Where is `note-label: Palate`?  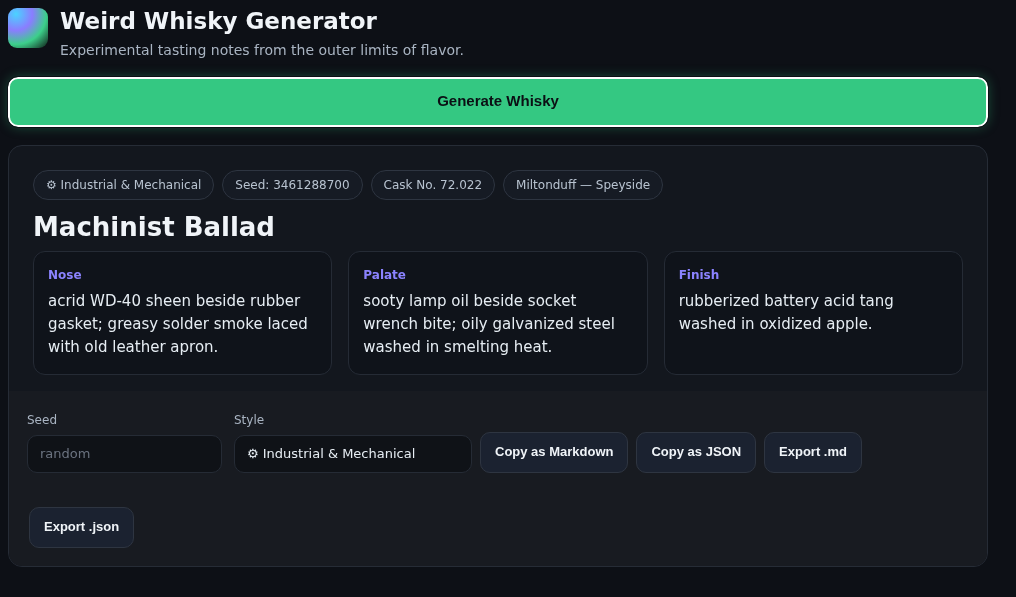 note-label: Palate is located at coordinates (385, 275).